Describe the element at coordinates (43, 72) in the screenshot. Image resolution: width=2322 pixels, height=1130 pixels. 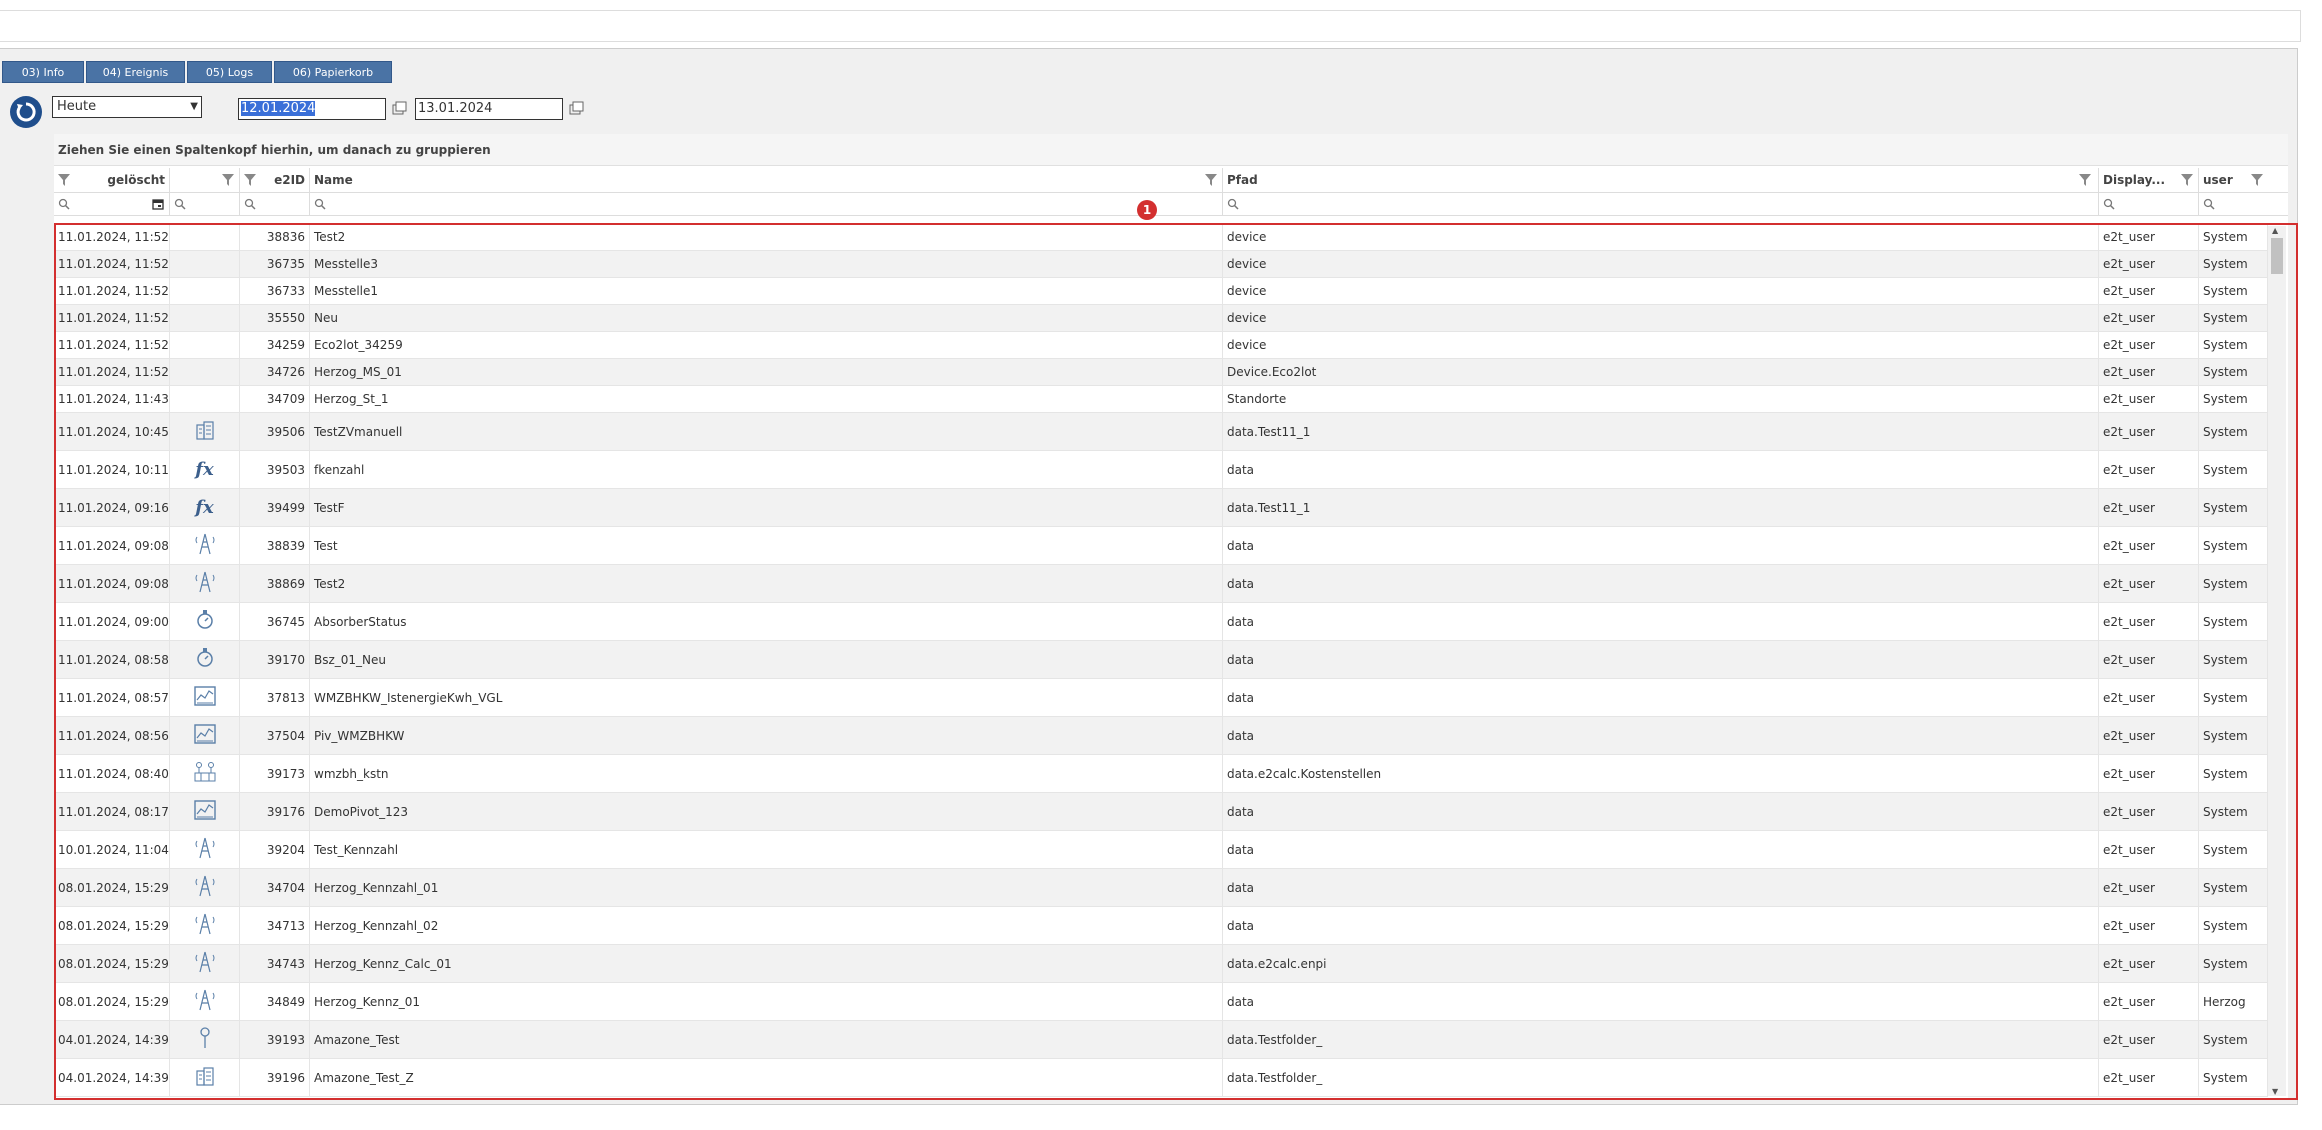
I see `tab-info: 03) Info` at that location.